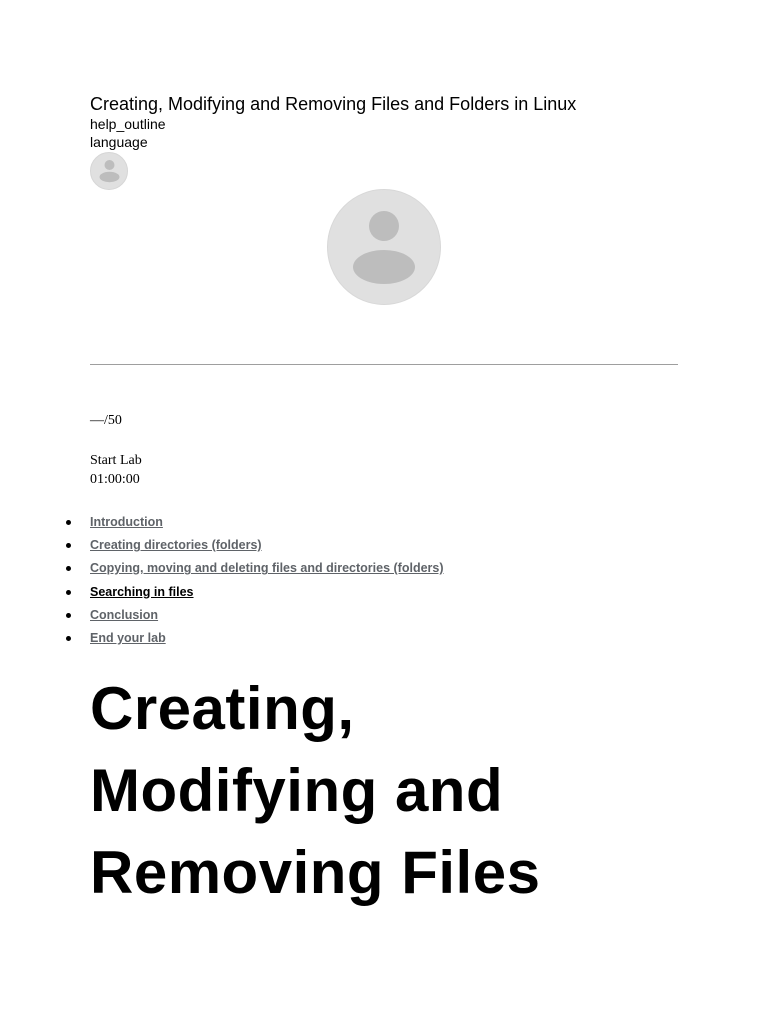 The image size is (768, 1024). I want to click on toc-link-searching-in-files: Searching in files, so click(142, 592).